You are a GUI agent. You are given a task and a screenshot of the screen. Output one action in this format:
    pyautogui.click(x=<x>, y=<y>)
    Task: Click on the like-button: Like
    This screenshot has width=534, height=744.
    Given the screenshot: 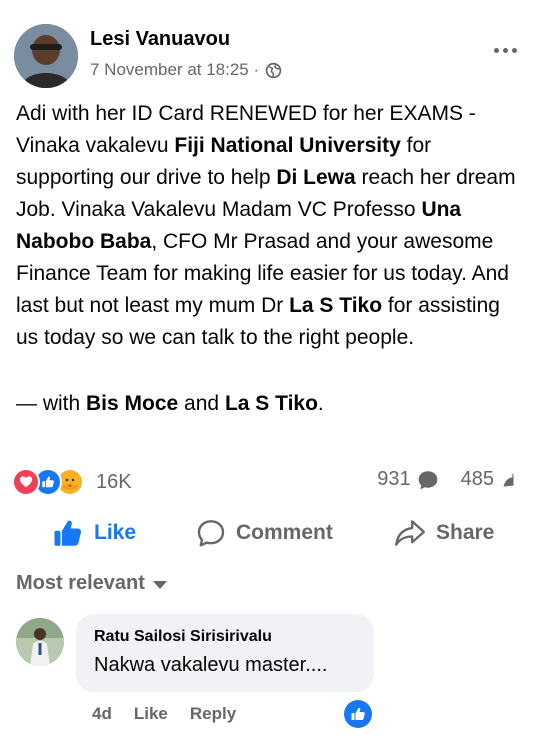 What is the action you would take?
    pyautogui.click(x=94, y=533)
    